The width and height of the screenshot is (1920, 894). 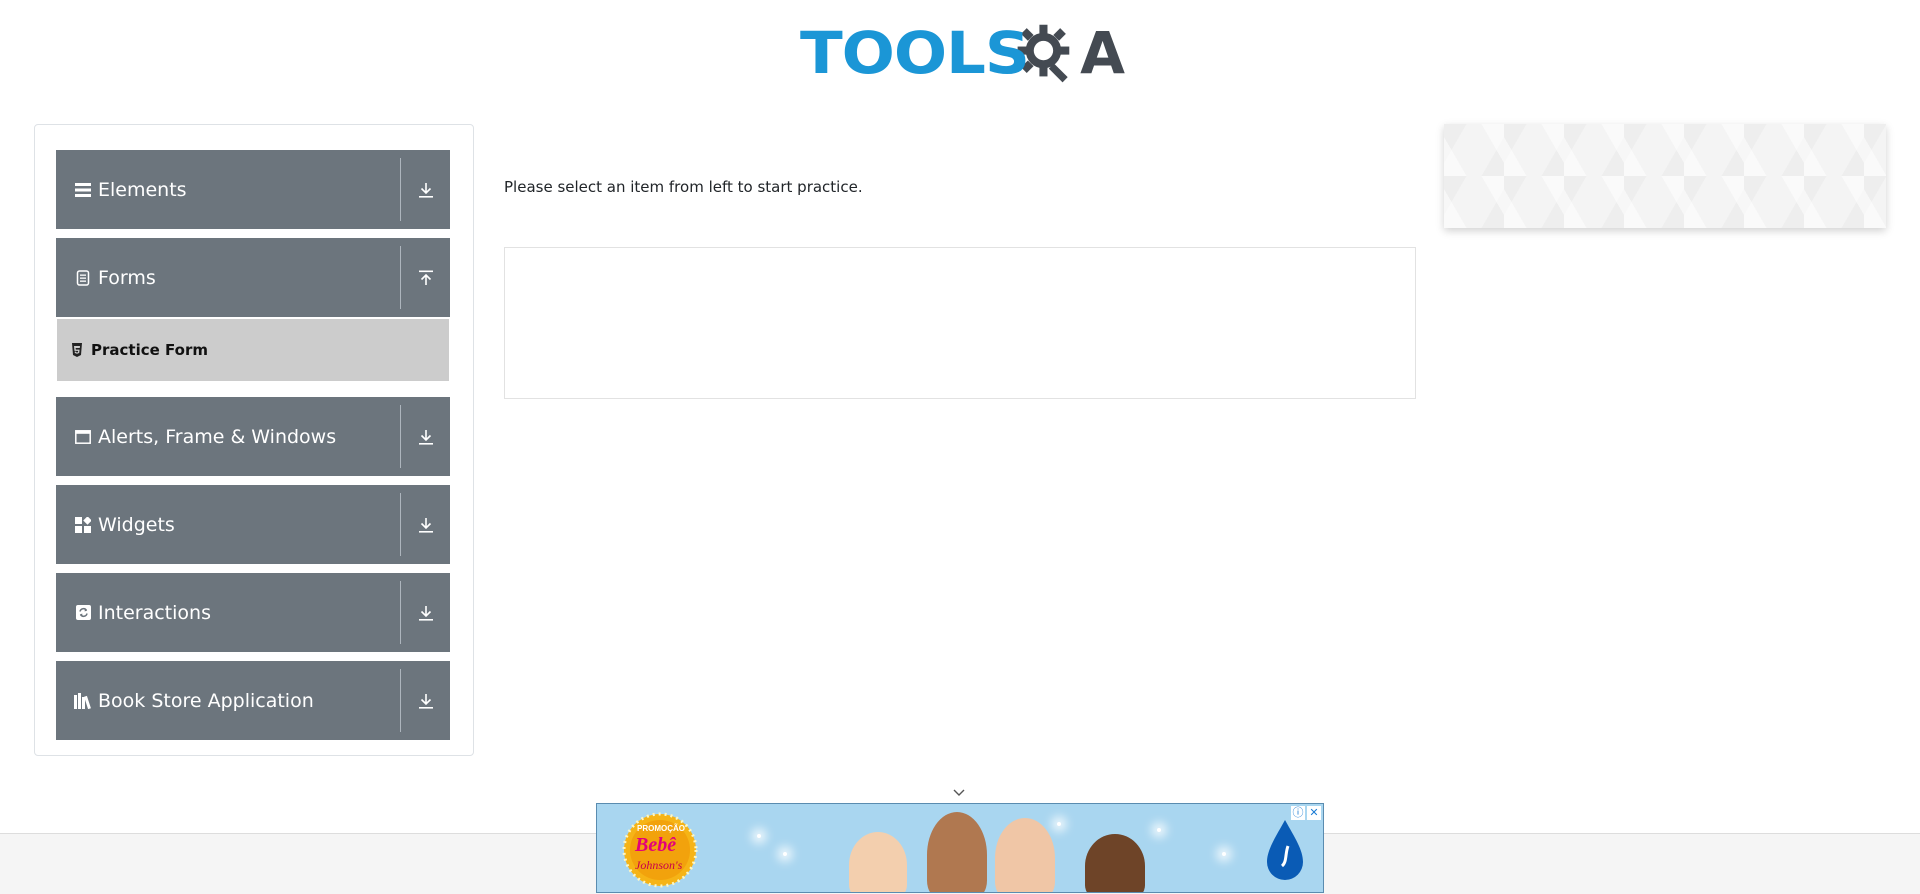 I want to click on window-icon, so click(x=83, y=437).